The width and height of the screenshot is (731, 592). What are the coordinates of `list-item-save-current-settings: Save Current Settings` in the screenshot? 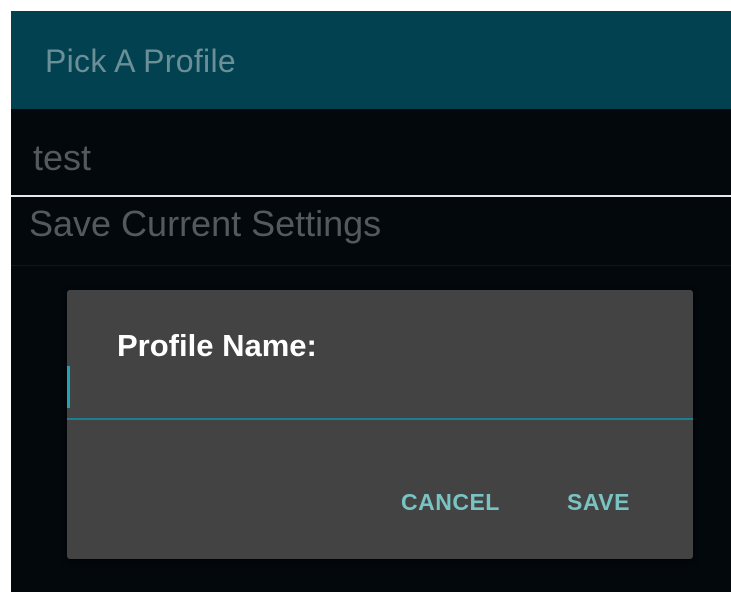 It's located at (371, 231).